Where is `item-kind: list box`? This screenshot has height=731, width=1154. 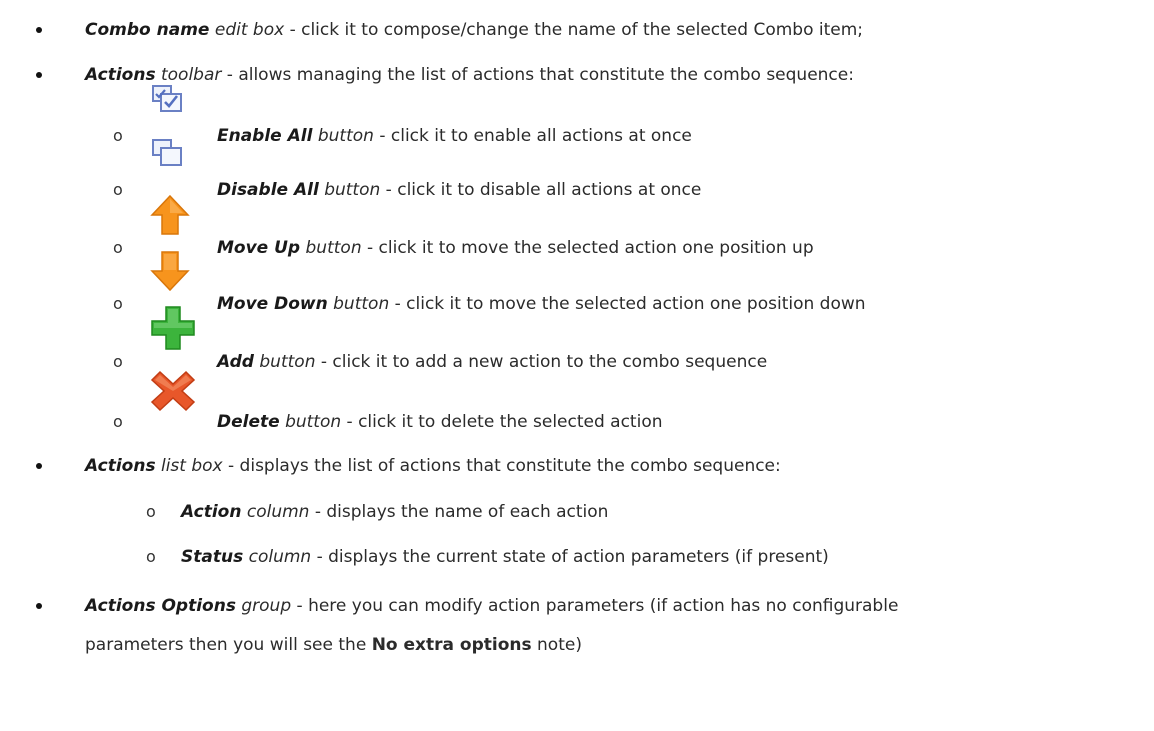
item-kind: list box is located at coordinates (191, 466).